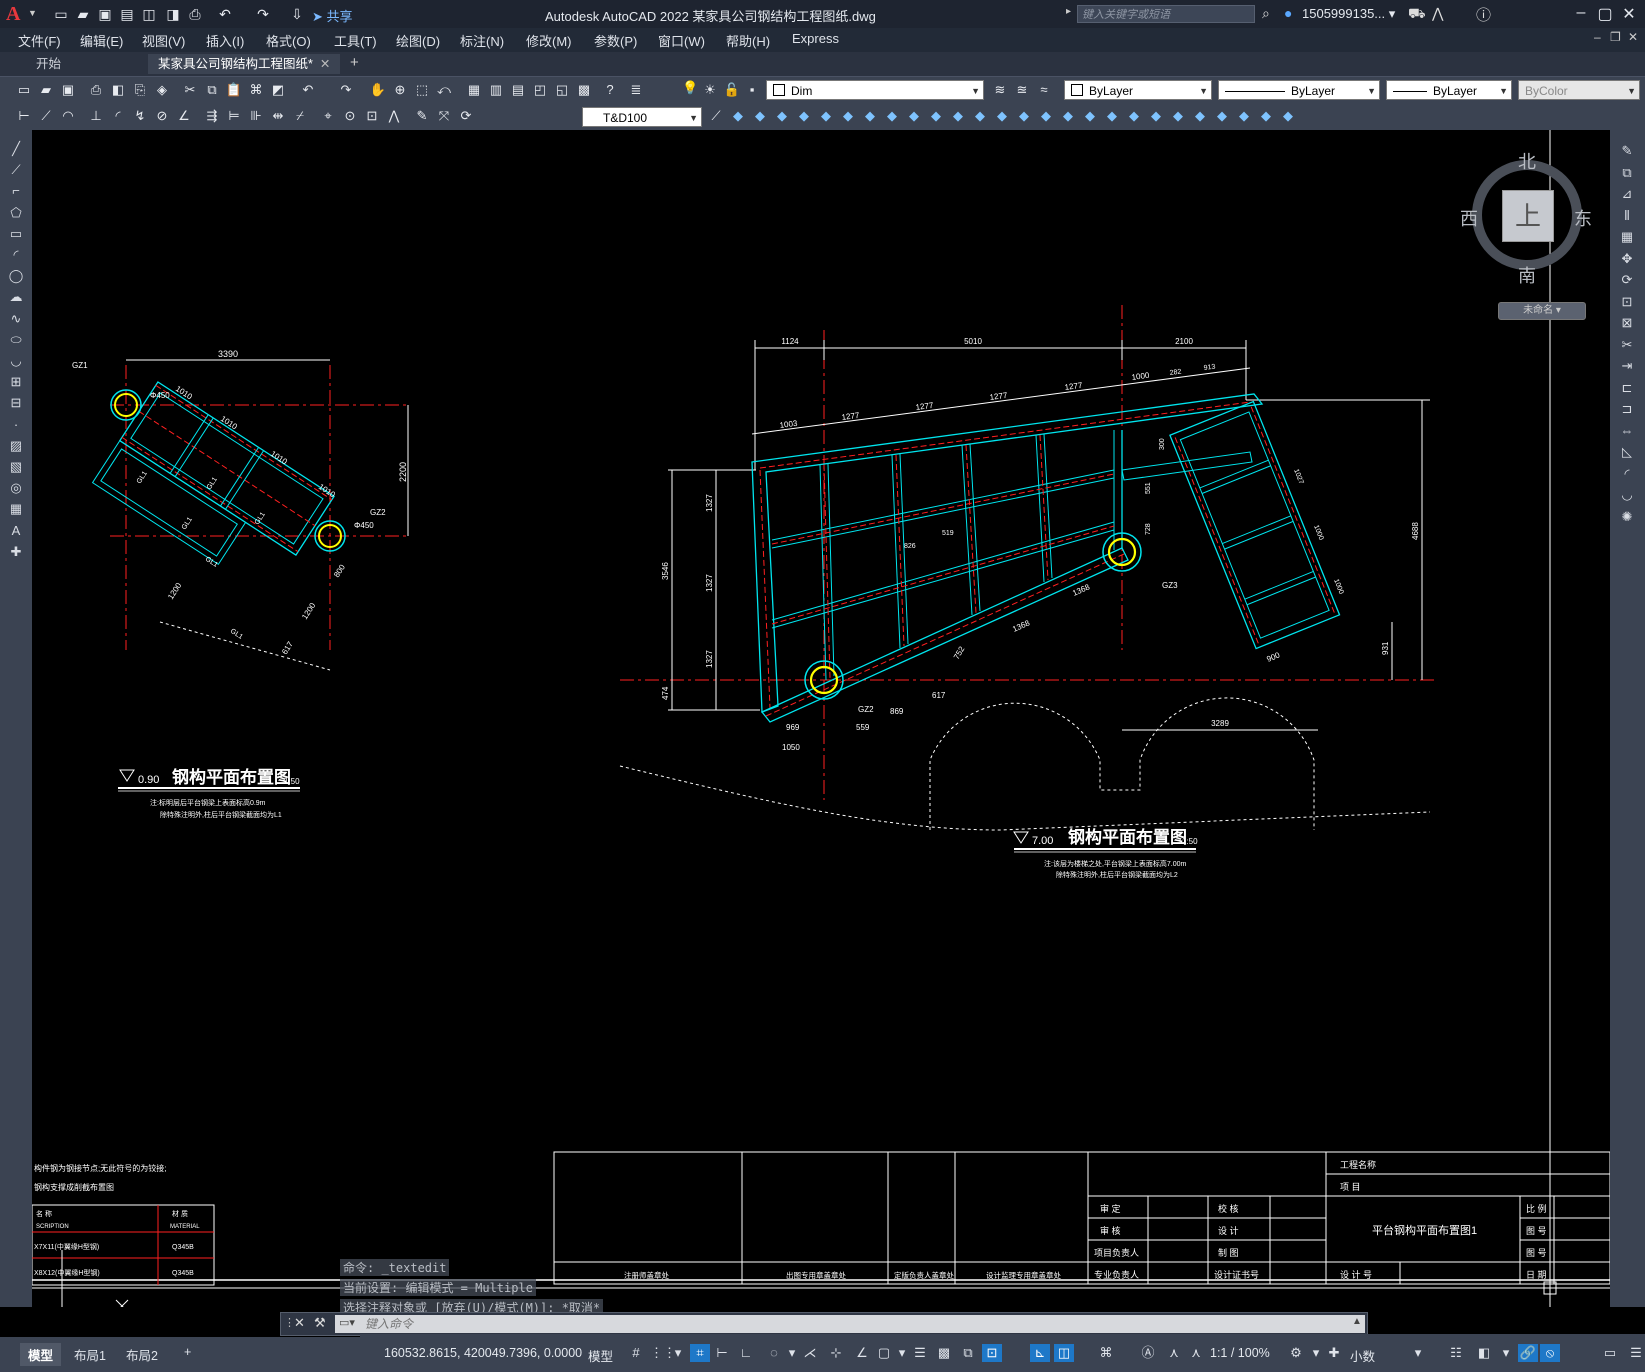 The image size is (1645, 1372). Describe the element at coordinates (914, 116) in the screenshot. I see `revolve-icon: ◆` at that location.